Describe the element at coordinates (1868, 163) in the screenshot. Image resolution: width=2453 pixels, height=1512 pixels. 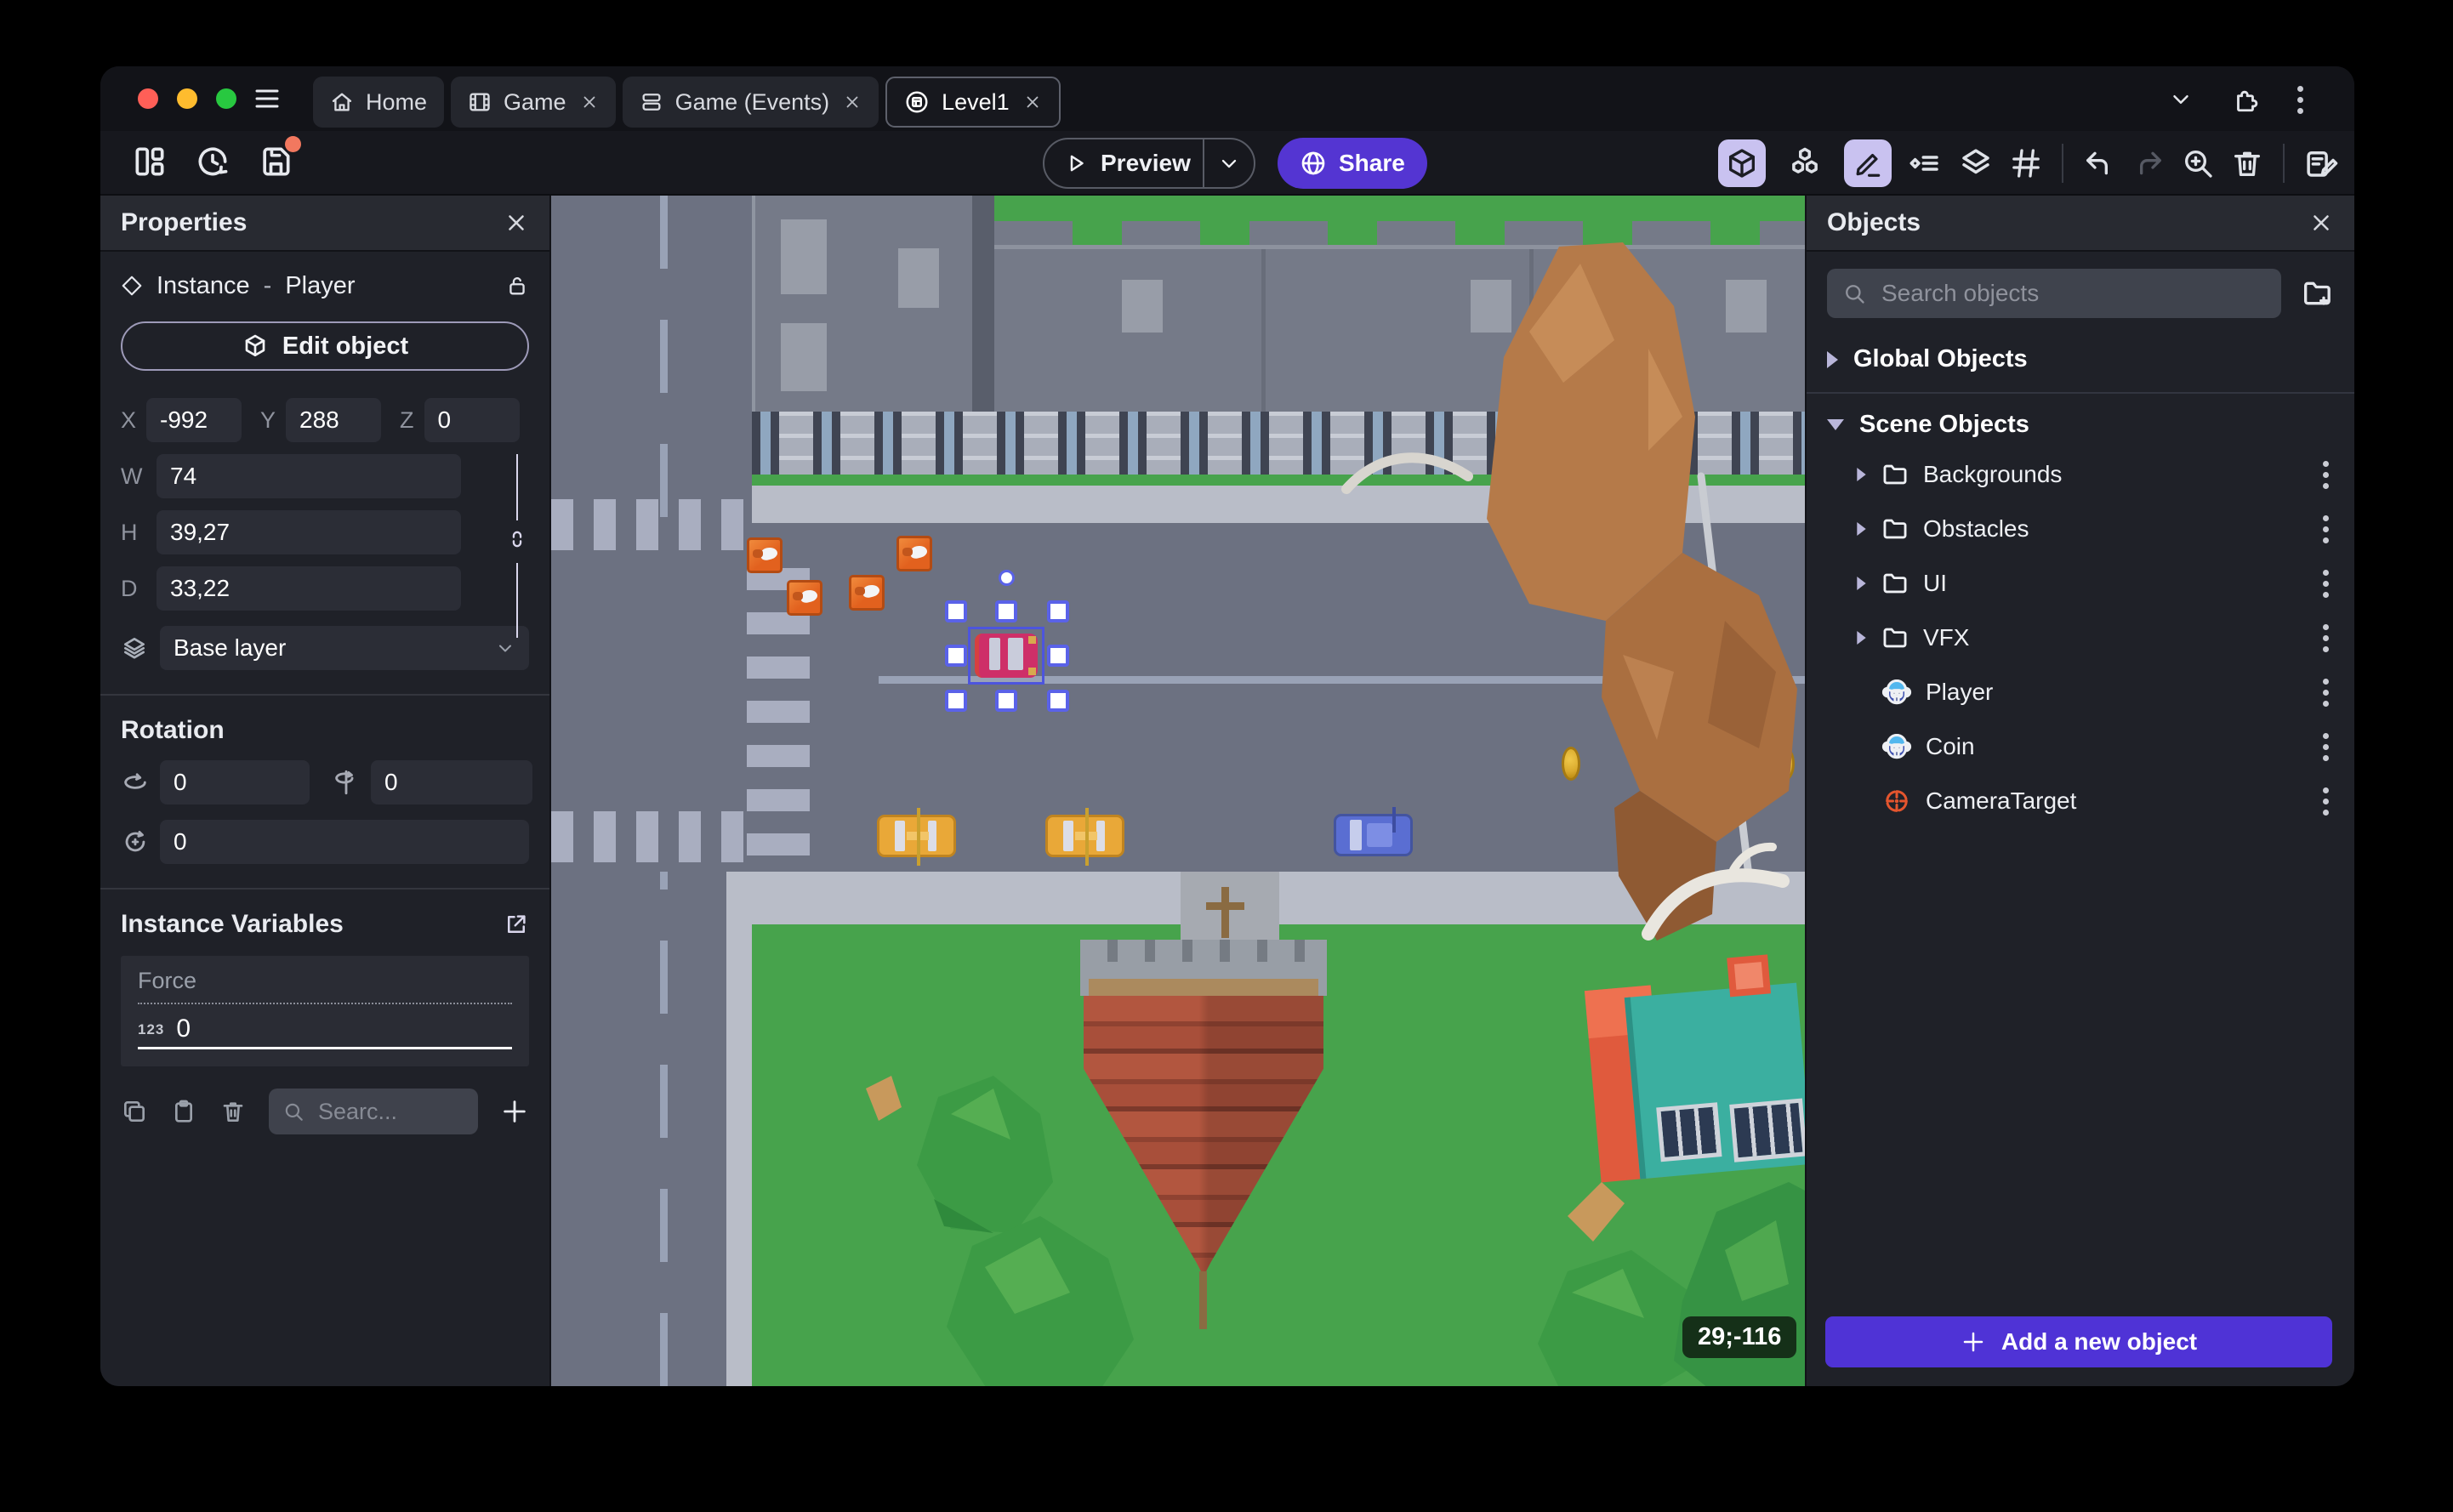
I see `edit-mode-pencil-icon` at that location.